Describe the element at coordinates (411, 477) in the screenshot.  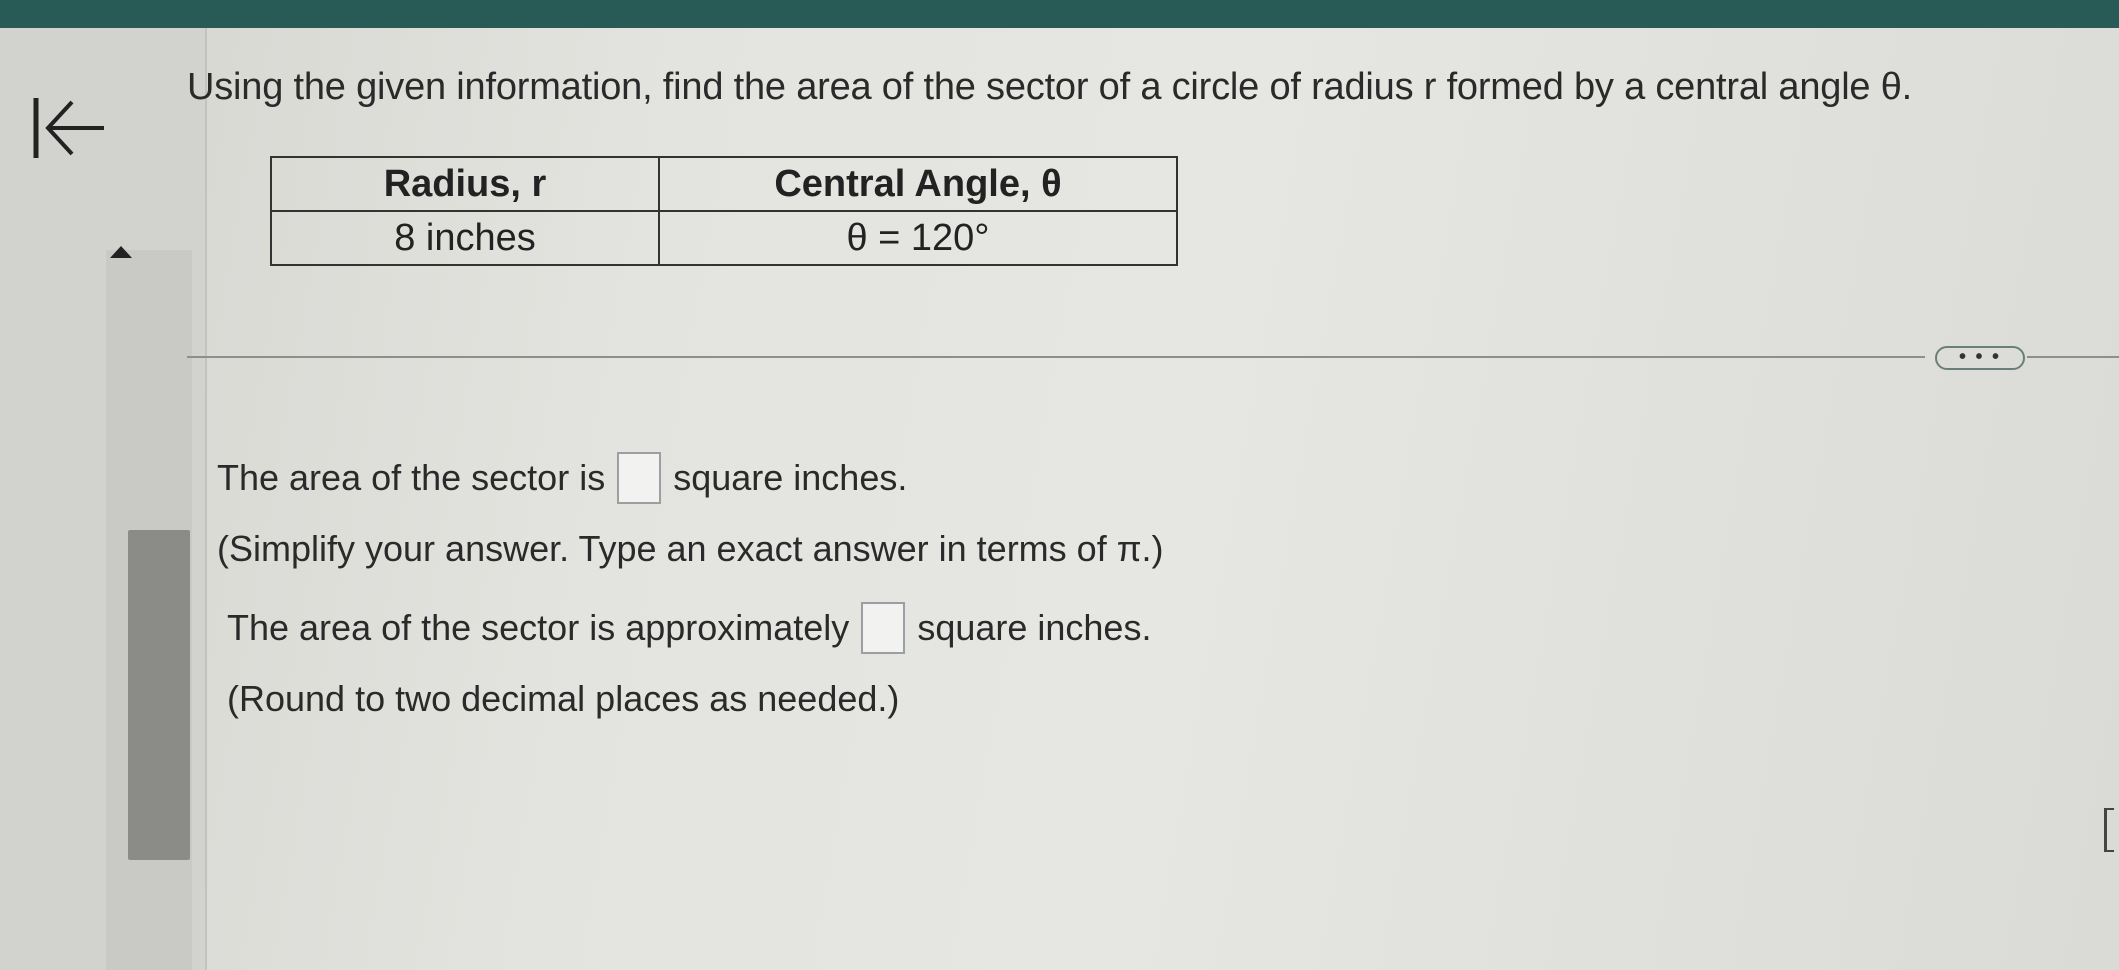
I see `answer1-prefix: The area of the sector is` at that location.